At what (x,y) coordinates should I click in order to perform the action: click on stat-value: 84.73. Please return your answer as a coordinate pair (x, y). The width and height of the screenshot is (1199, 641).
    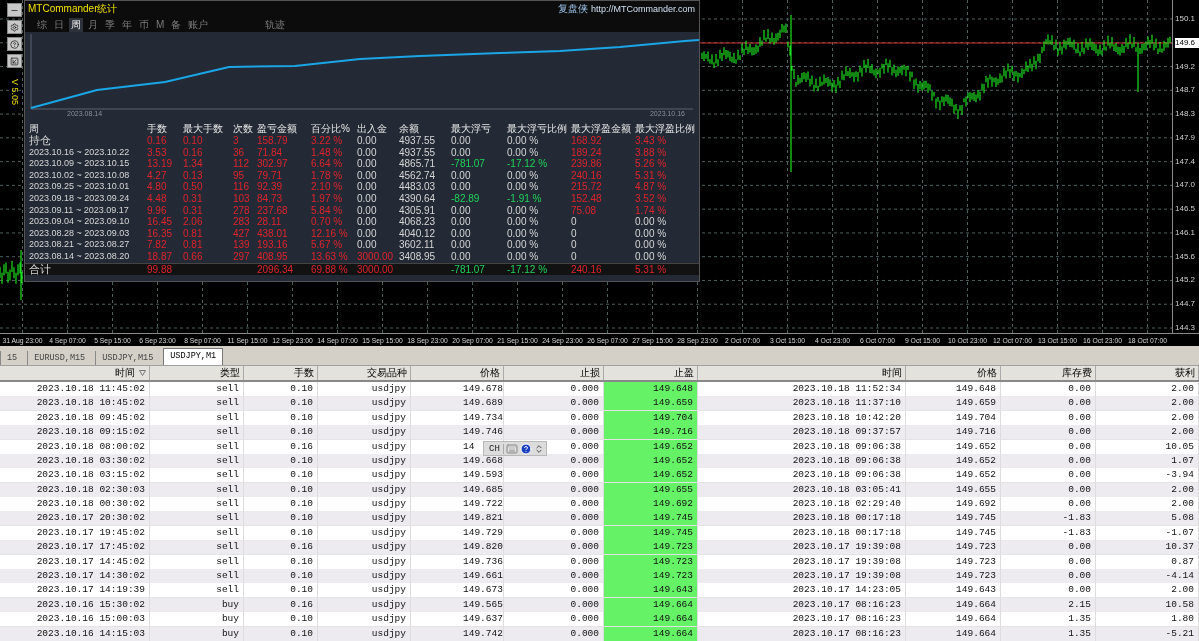
    Looking at the image, I should click on (270, 198).